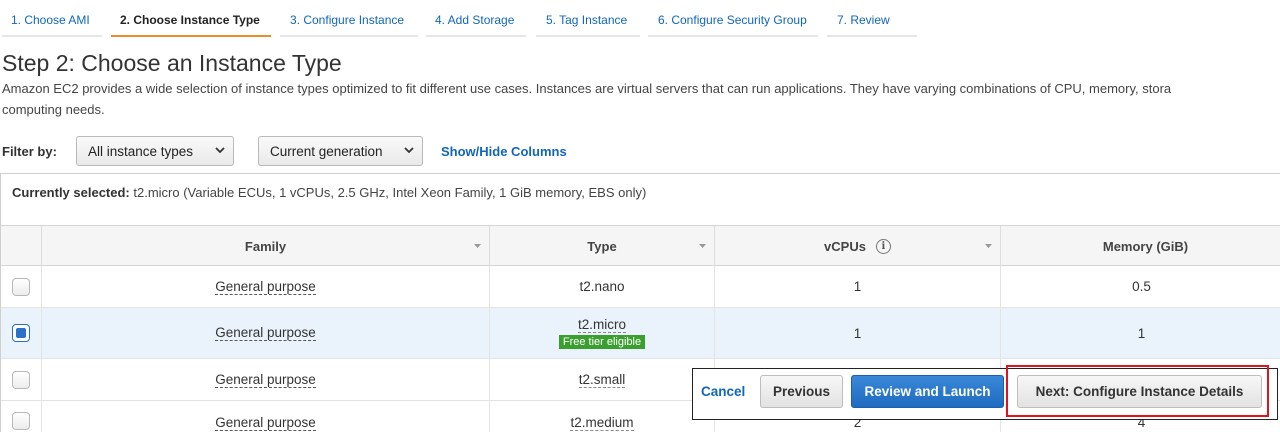 Image resolution: width=1280 pixels, height=432 pixels. I want to click on table-header: Family Type vCPUs i Memory (GiB), so click(640, 245).